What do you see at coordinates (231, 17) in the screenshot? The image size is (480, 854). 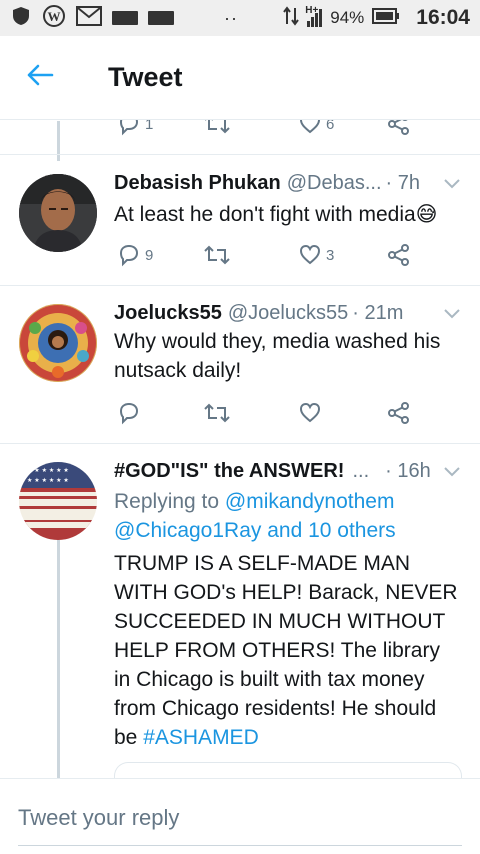 I see `more-notifications-icon: ··` at bounding box center [231, 17].